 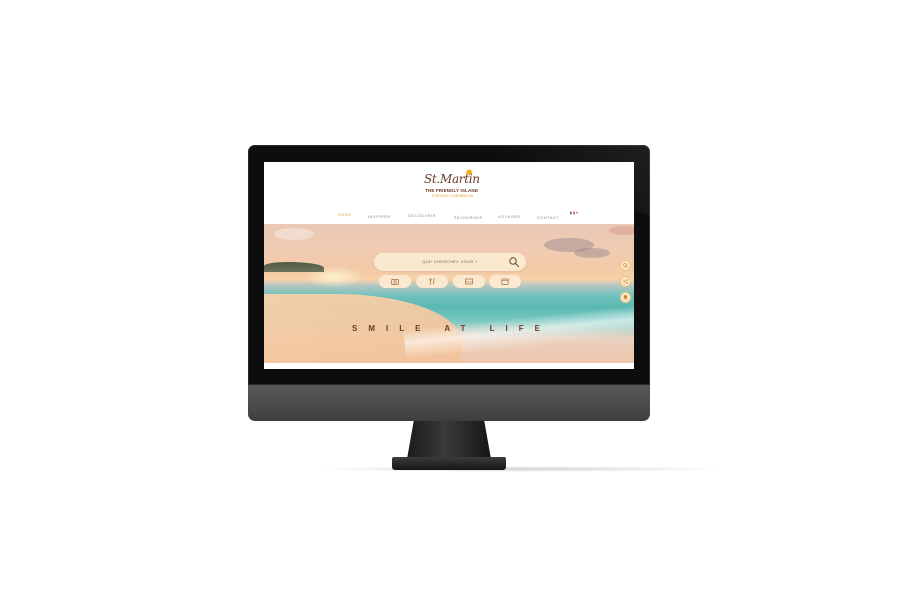 What do you see at coordinates (379, 217) in the screenshot?
I see `nav-item-inspirer: INSPIRER` at bounding box center [379, 217].